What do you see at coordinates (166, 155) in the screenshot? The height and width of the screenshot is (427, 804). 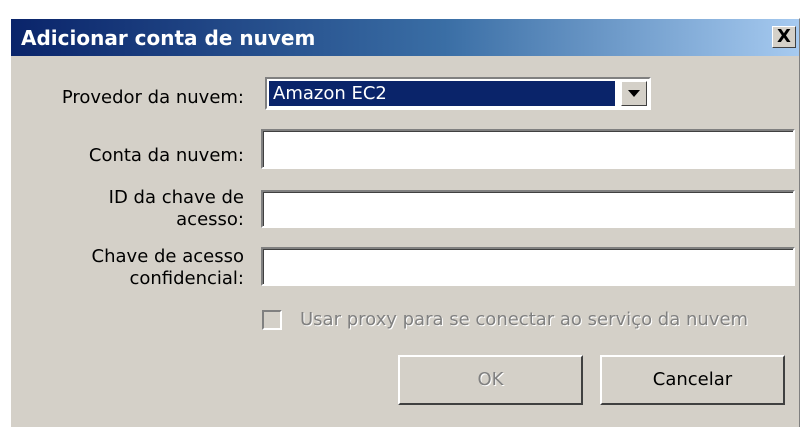 I see `account-label: Conta da nuvem:` at bounding box center [166, 155].